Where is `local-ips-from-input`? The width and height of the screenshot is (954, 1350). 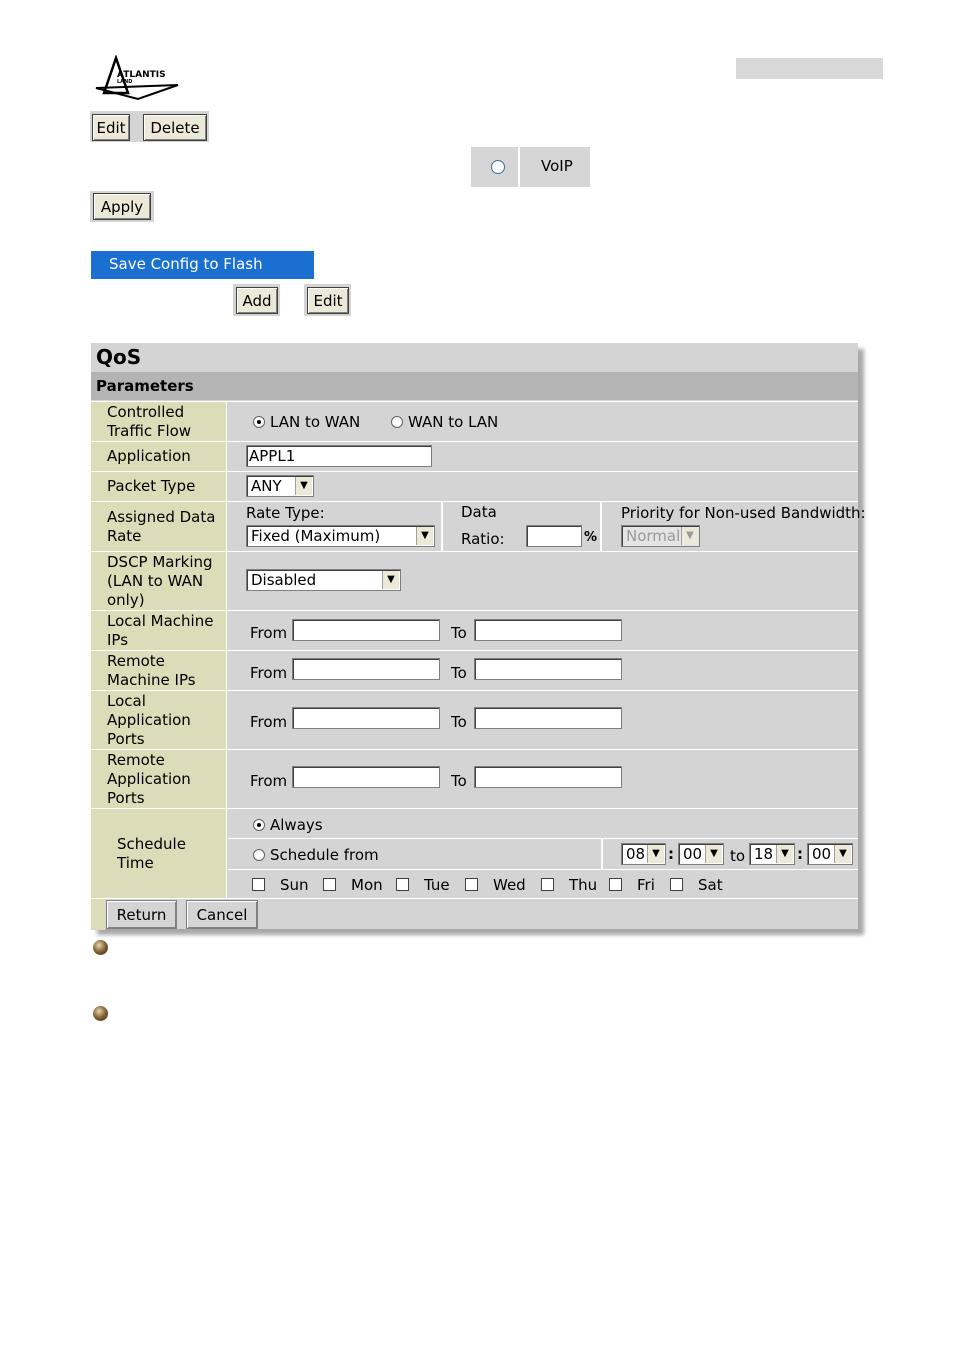
local-ips-from-input is located at coordinates (366, 630).